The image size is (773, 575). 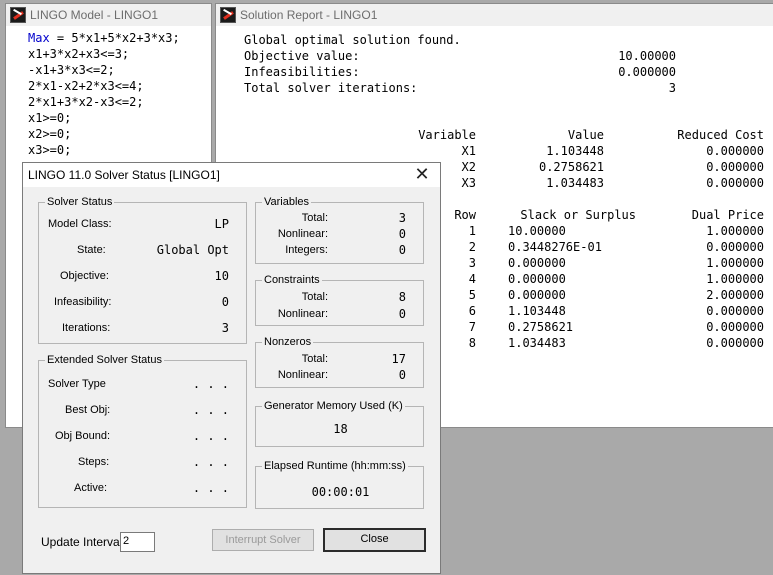 What do you see at coordinates (647, 56) in the screenshot?
I see `summary-value: 10.00000` at bounding box center [647, 56].